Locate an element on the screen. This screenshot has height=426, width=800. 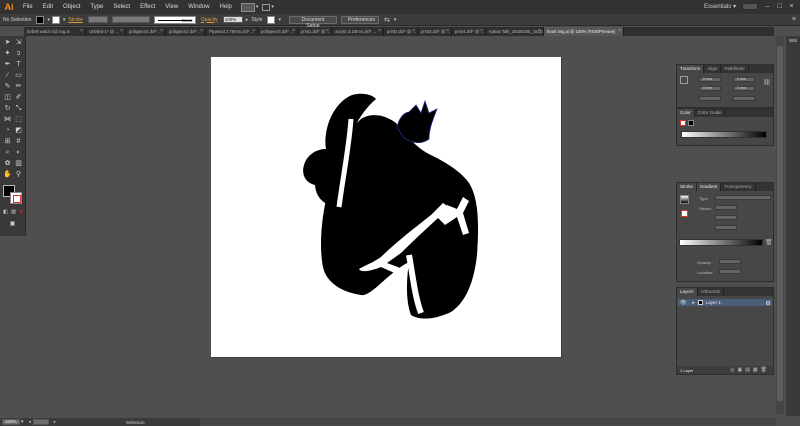
minimize-icon: – is located at coordinates (767, 6).